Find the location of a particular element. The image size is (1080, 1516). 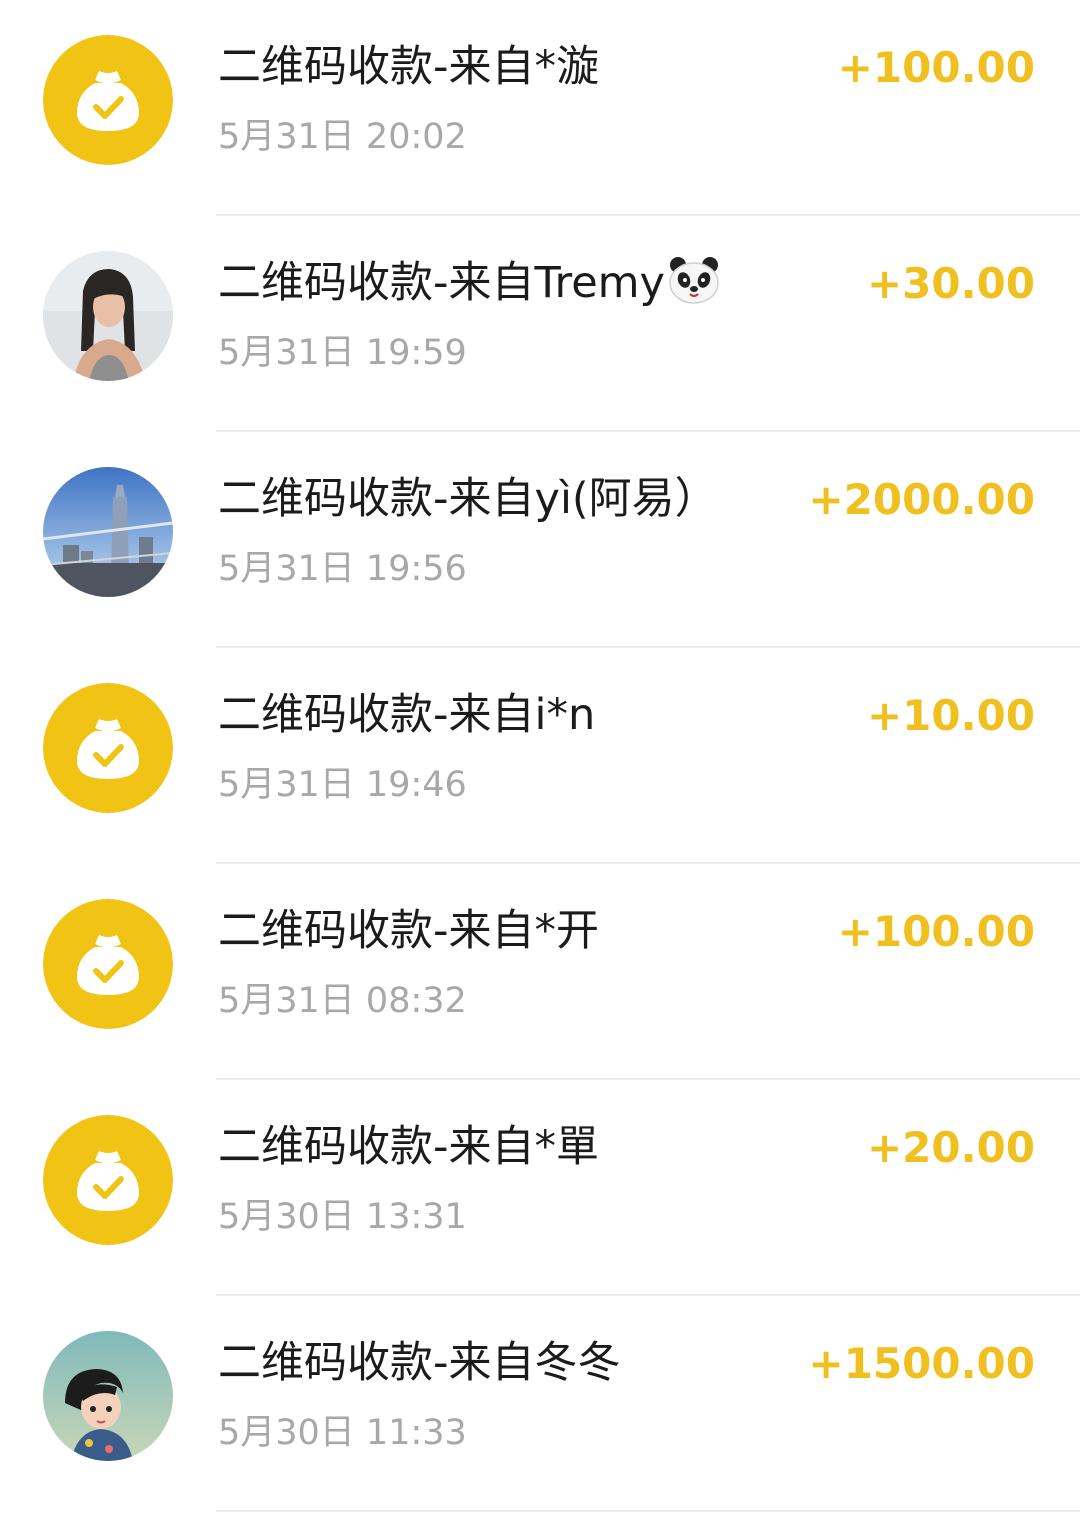

transaction-title: 二维码收款-来自Tremy is located at coordinates (469, 287).